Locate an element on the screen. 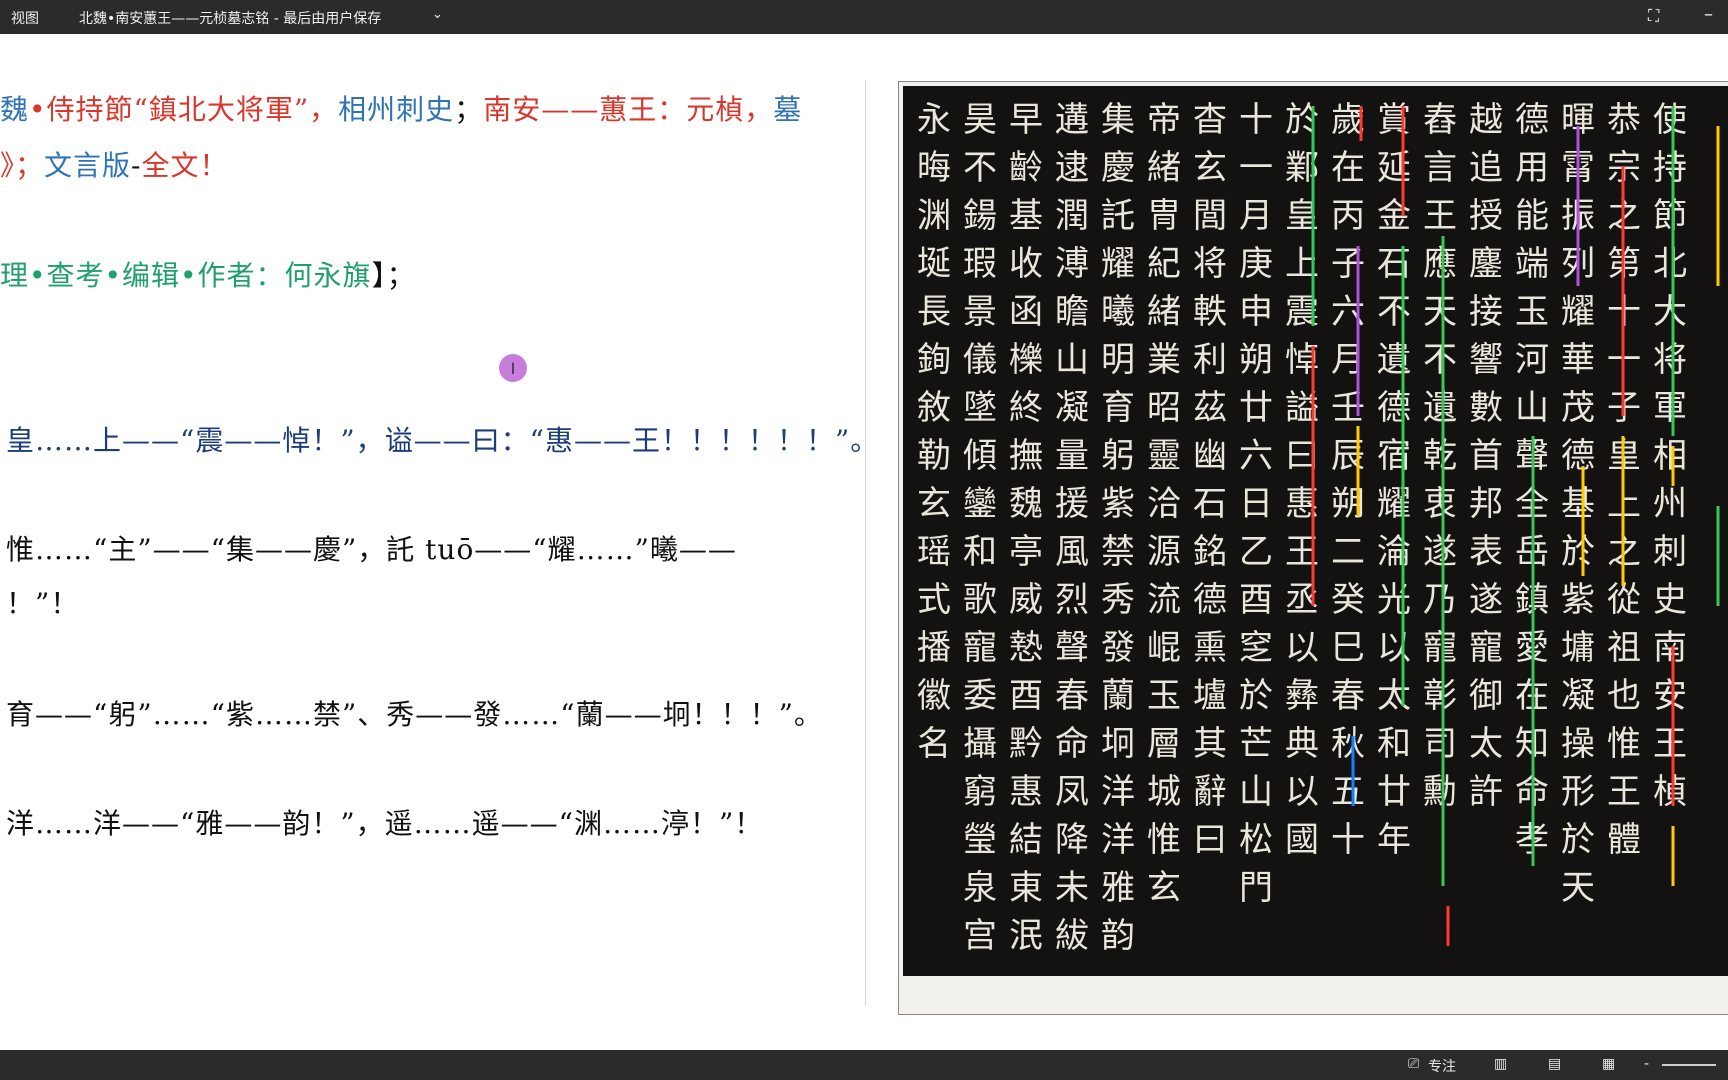  text-run: ； is located at coordinates (469, 109).